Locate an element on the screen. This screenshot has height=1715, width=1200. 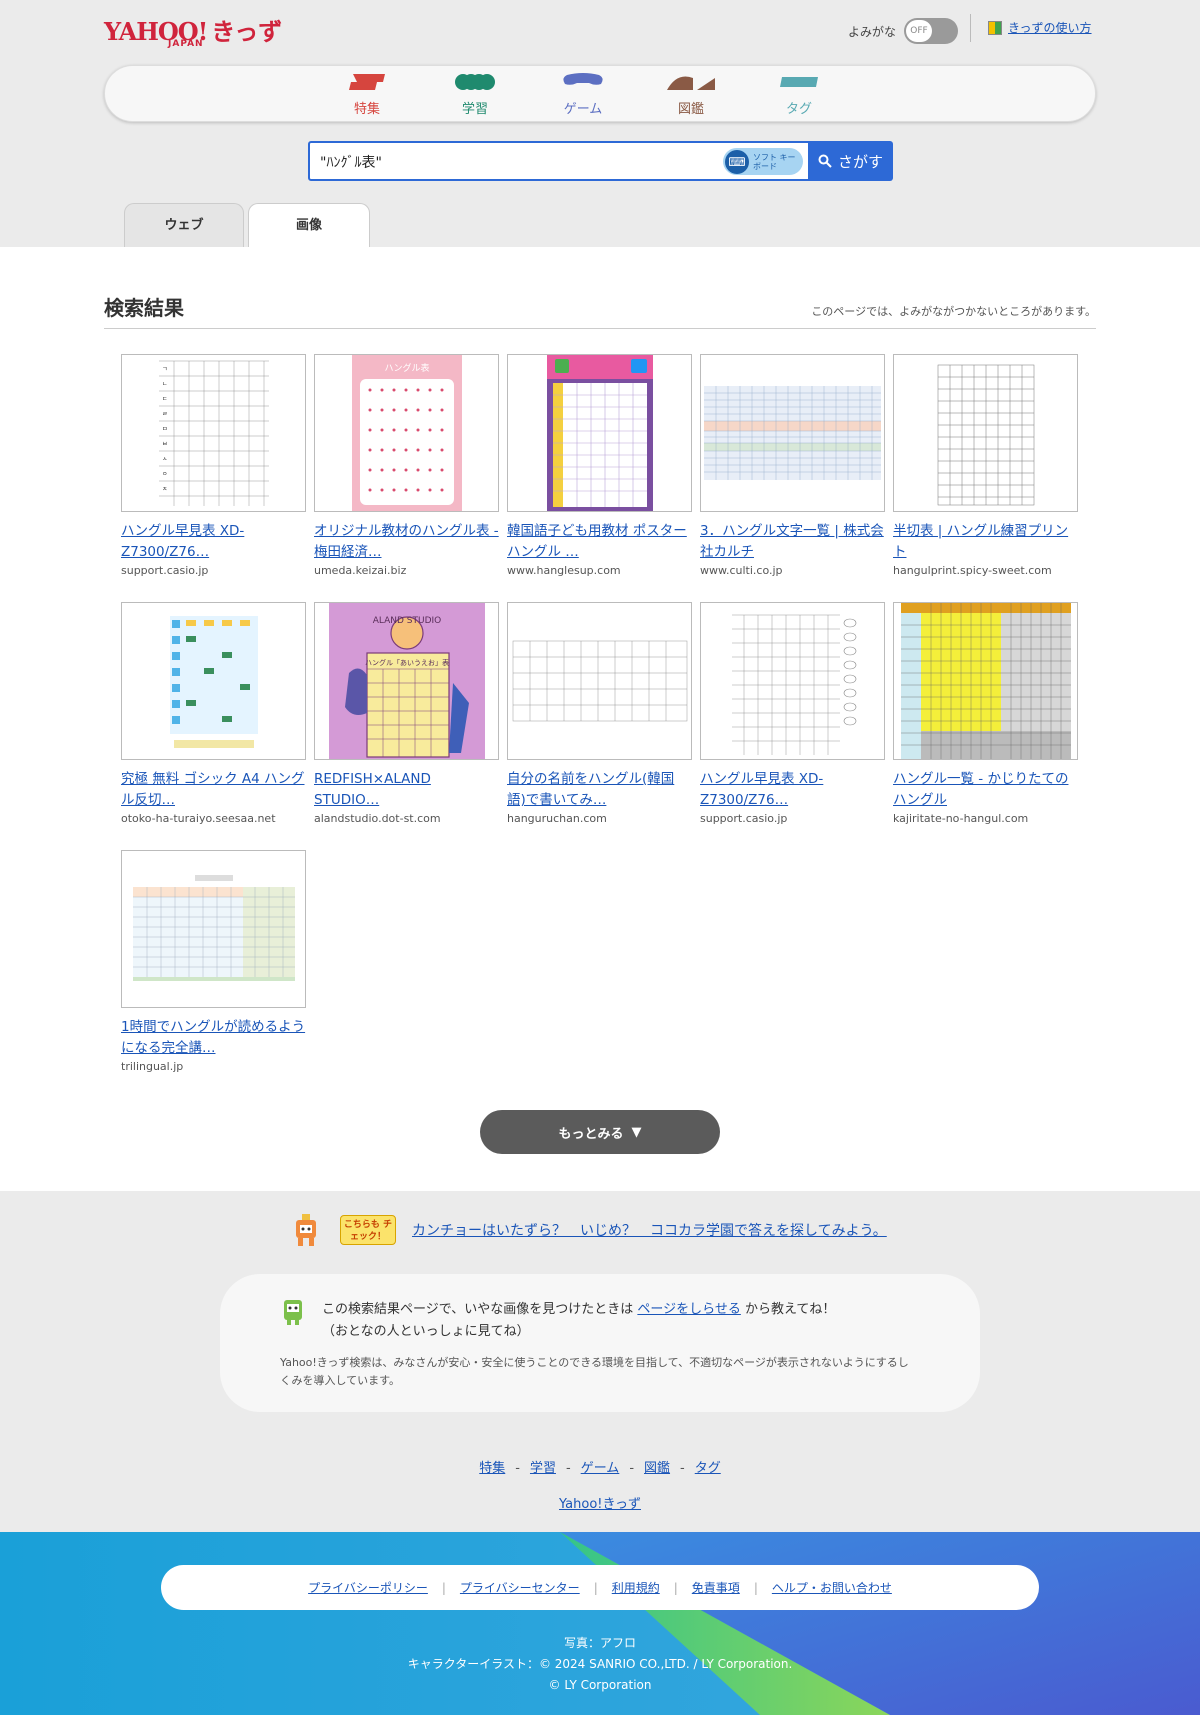
result-domain: hanguruchan.com is located at coordinates (557, 818).